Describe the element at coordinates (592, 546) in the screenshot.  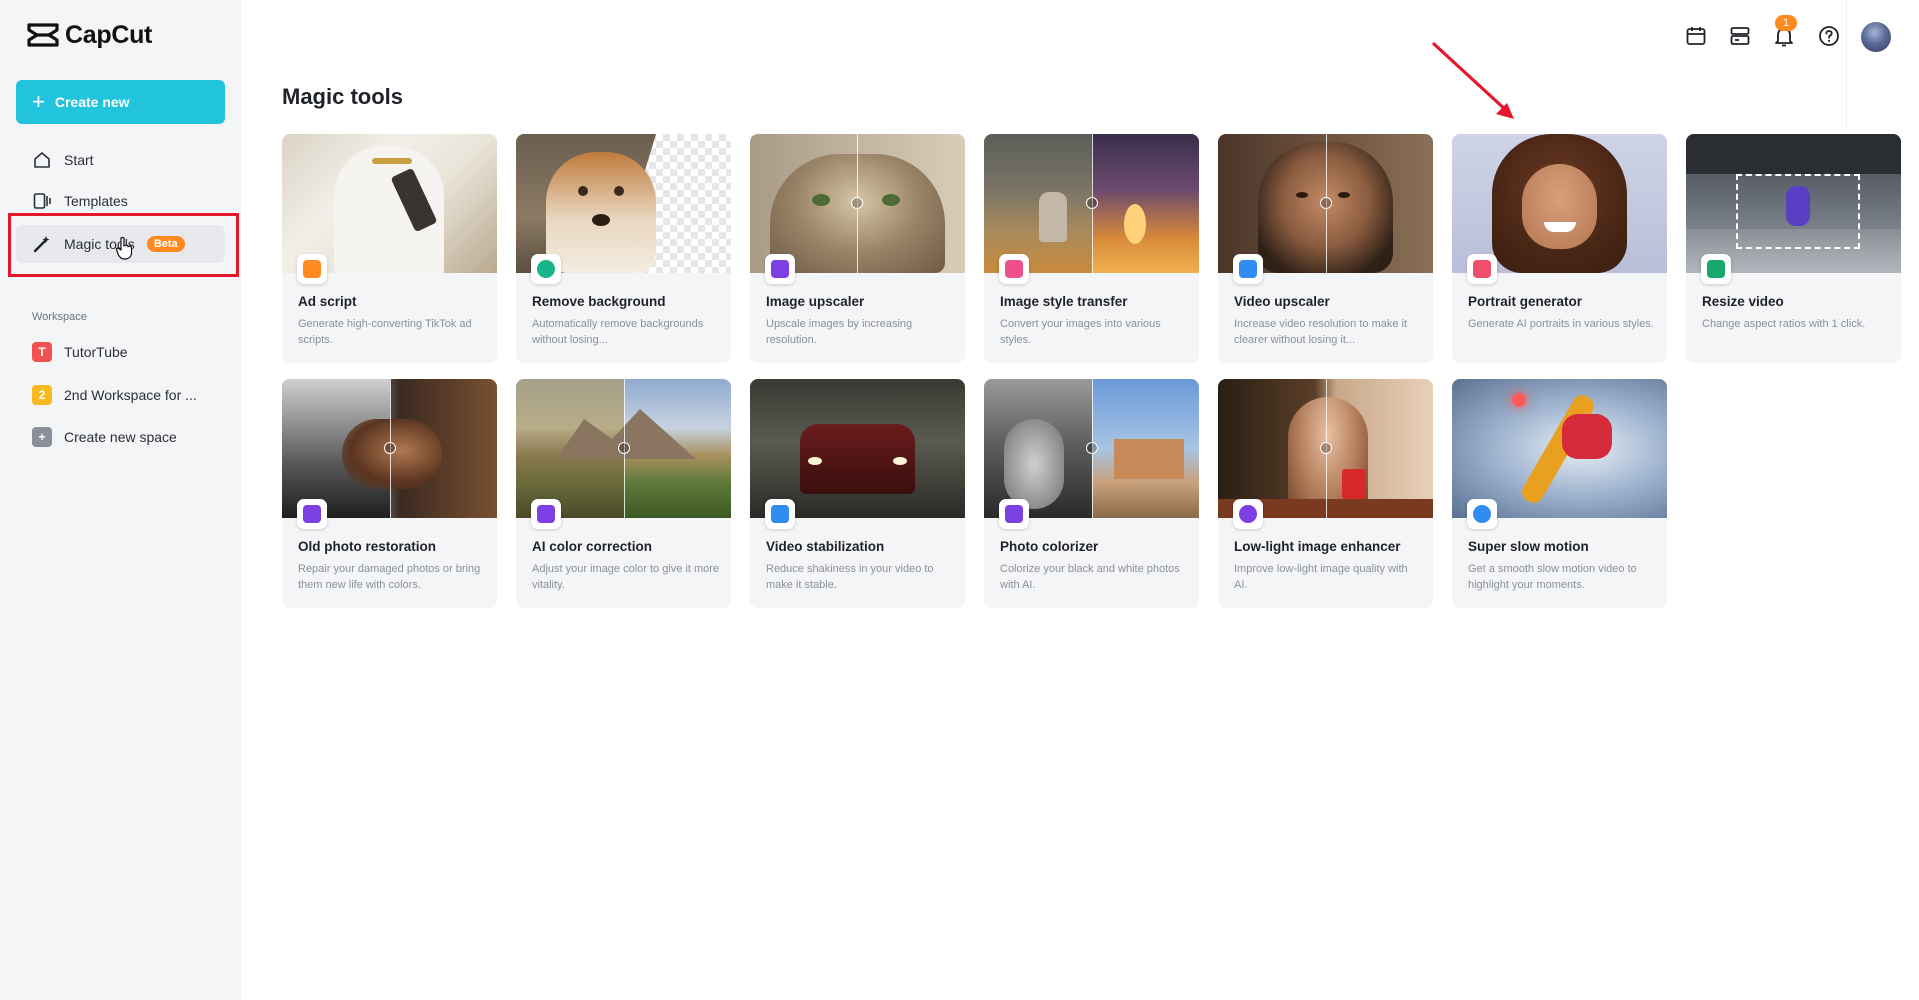
I see `tool-title: AI color correction` at that location.